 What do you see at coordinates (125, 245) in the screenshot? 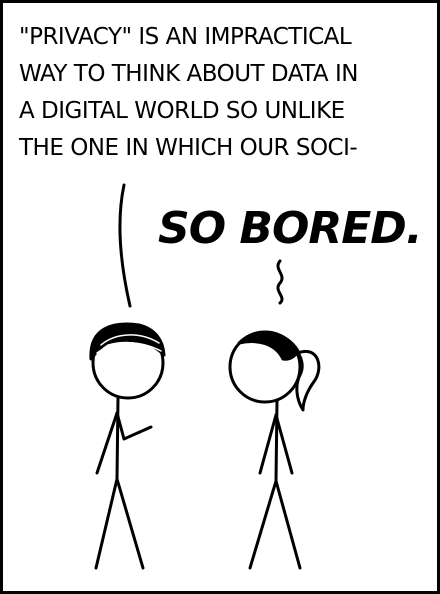
I see `speech-tail` at bounding box center [125, 245].